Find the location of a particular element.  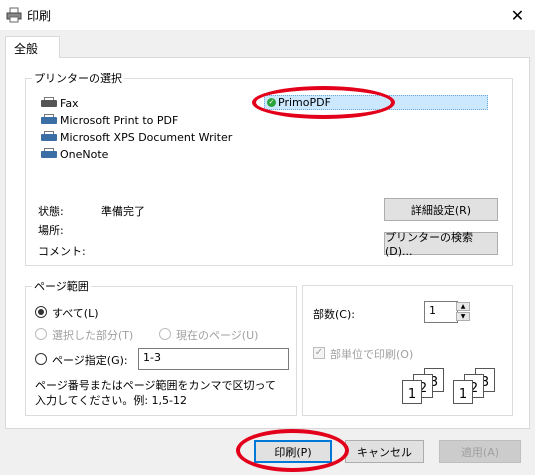

title-bar: 印刷 ✕ is located at coordinates (267, 15).